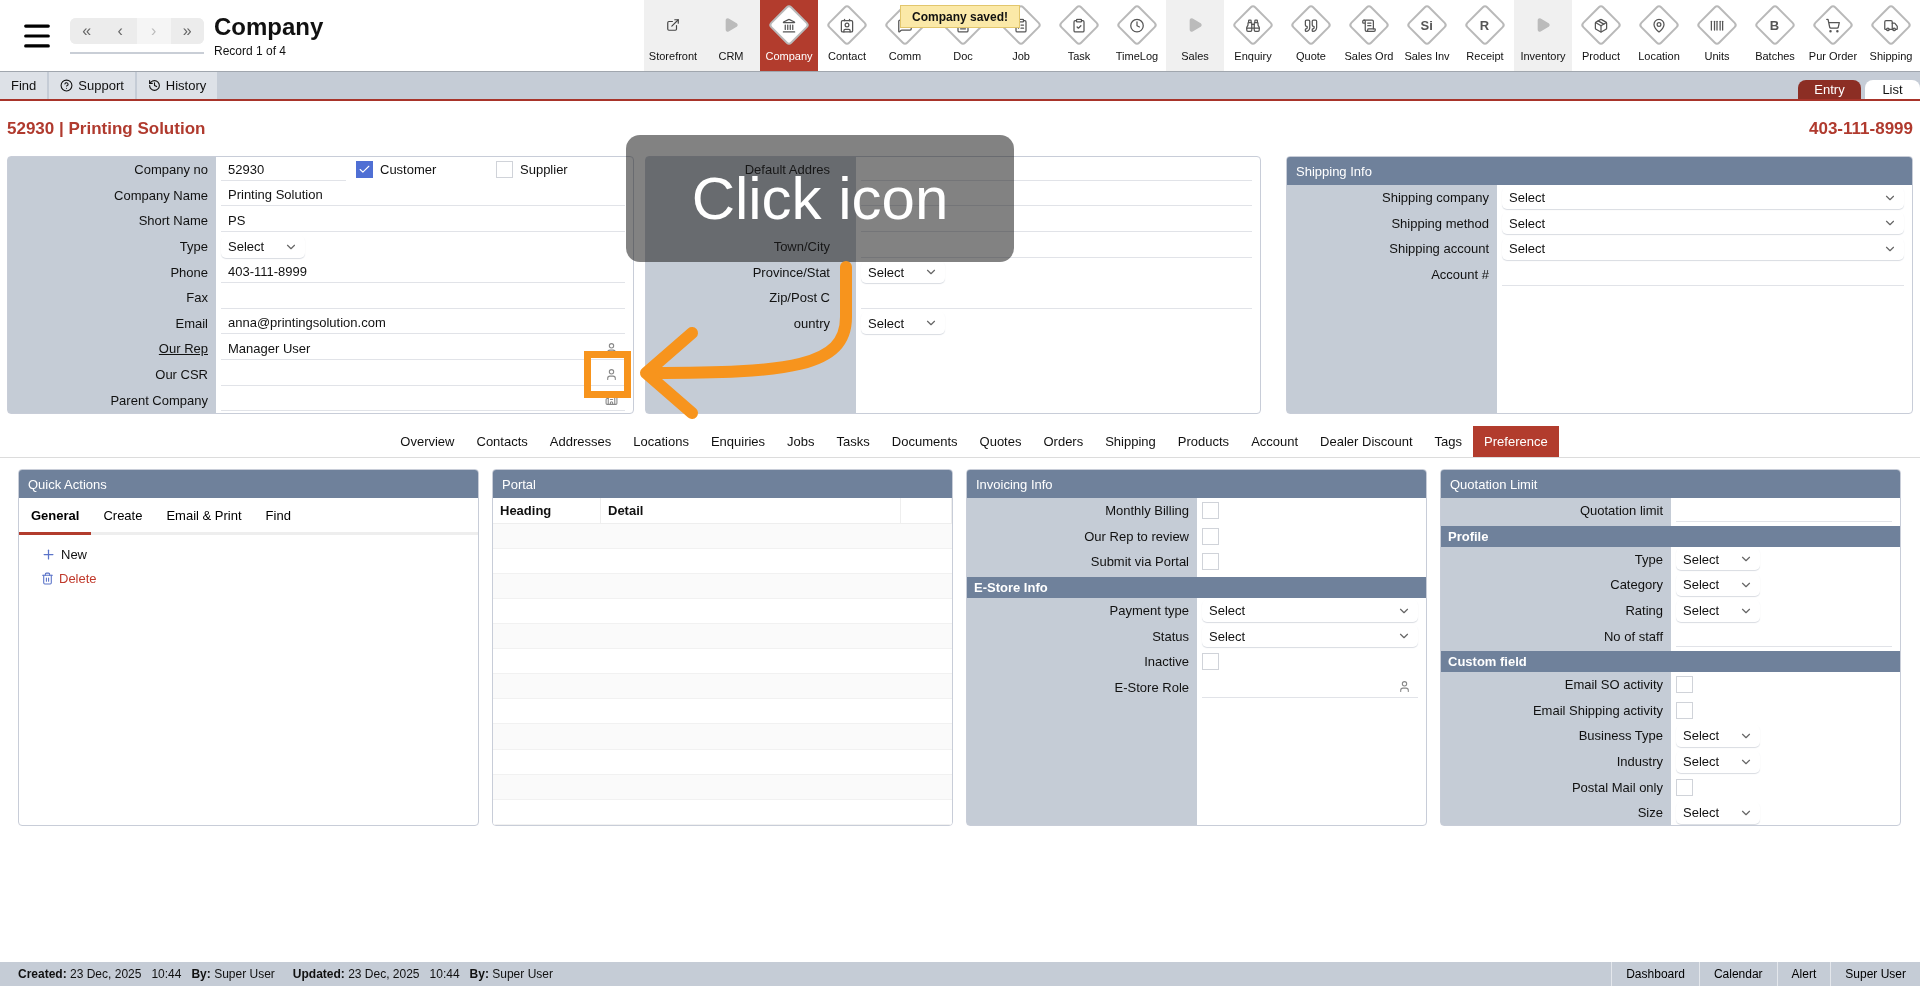  Describe the element at coordinates (161, 195) in the screenshot. I see `field-label: Company Name` at that location.